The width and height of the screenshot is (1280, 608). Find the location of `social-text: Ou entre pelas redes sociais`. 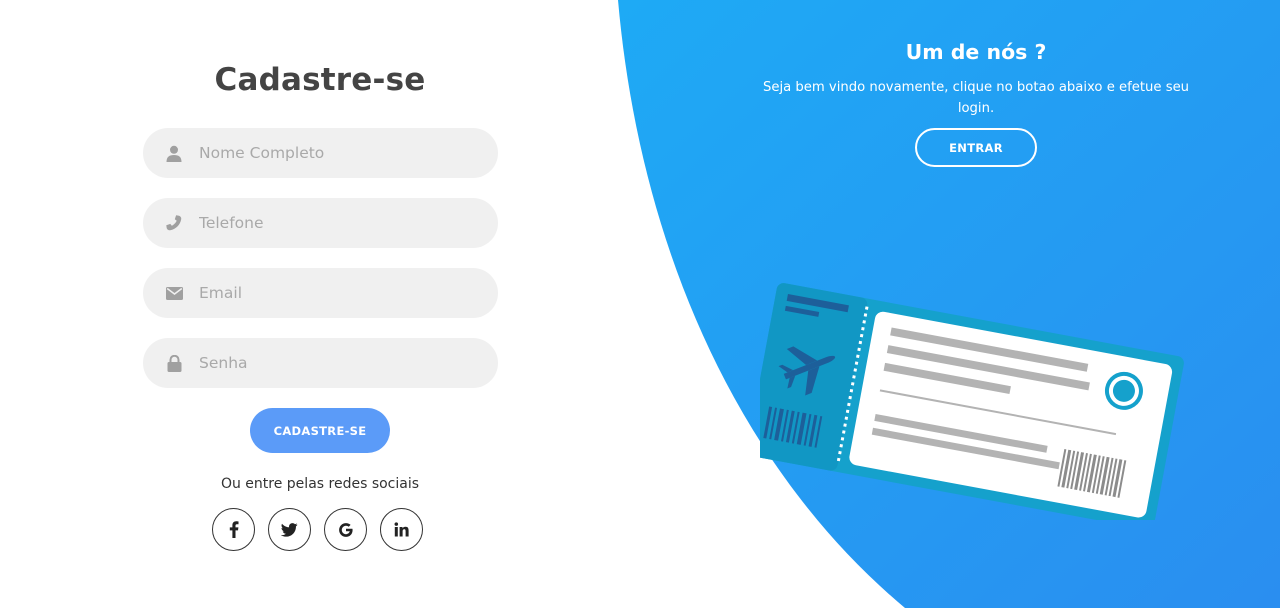

social-text: Ou entre pelas redes sociais is located at coordinates (320, 484).